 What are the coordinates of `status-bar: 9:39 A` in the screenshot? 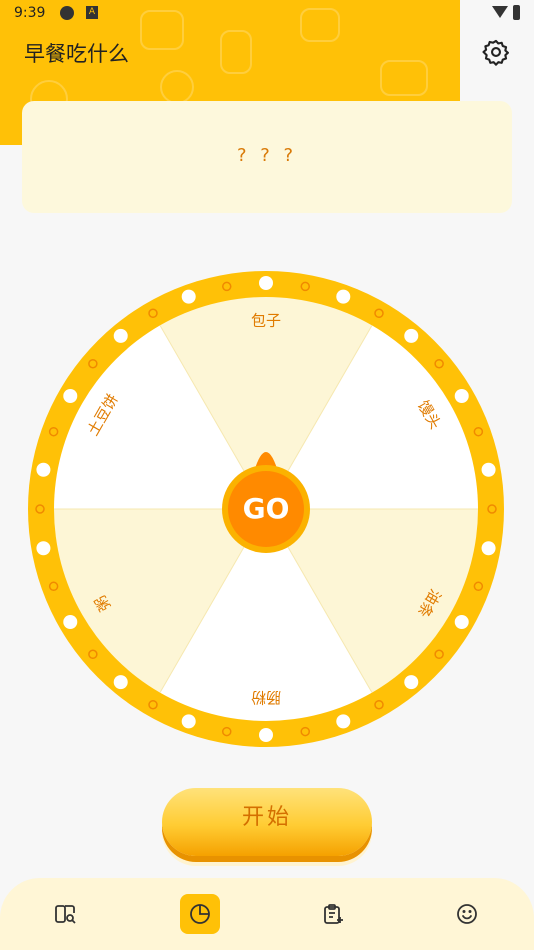 It's located at (267, 14).